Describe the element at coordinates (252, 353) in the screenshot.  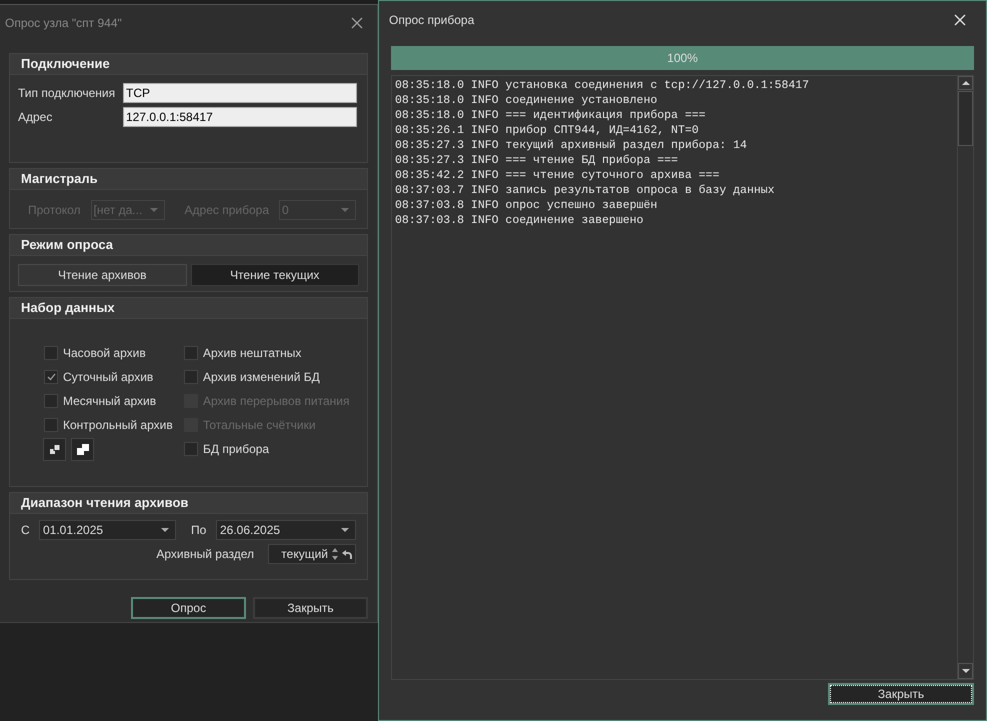
I see `checkbox-label: Архив нештатных` at that location.